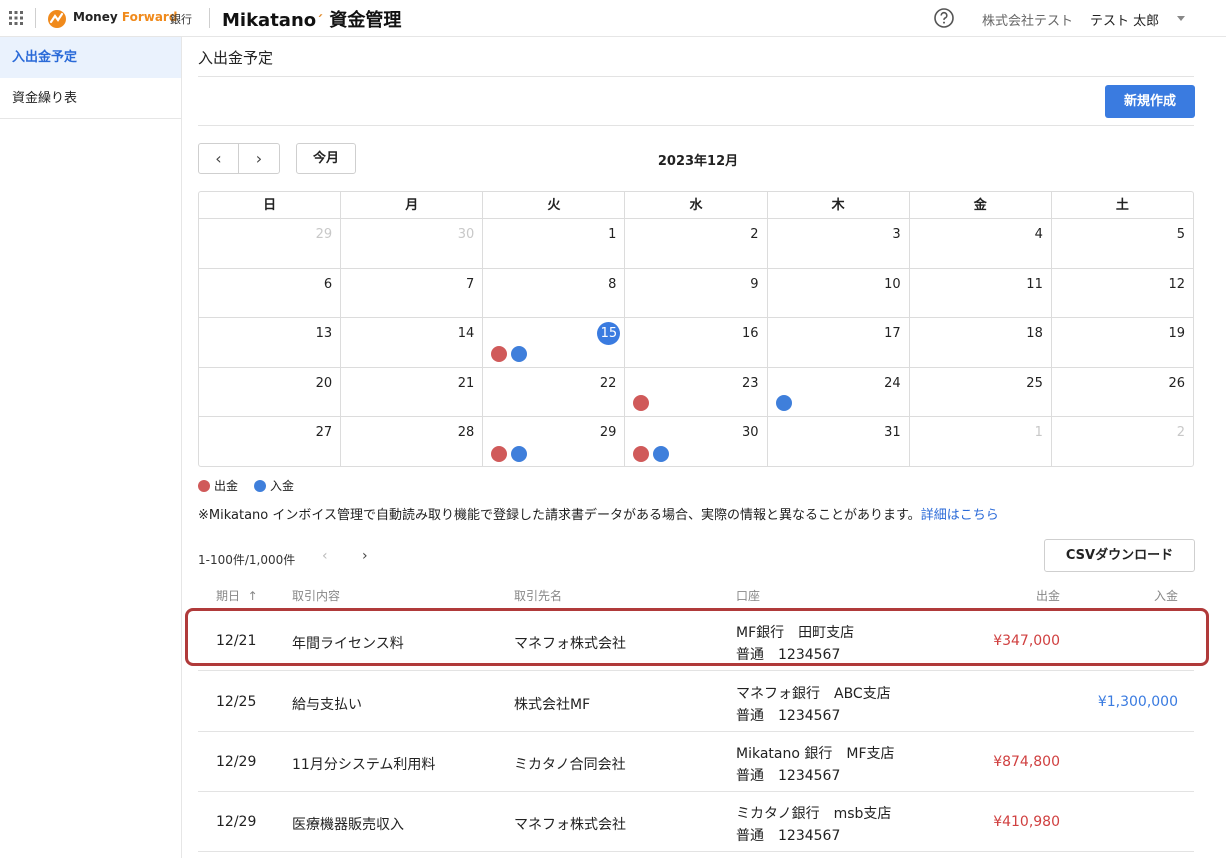  What do you see at coordinates (554, 293) in the screenshot?
I see `calendar-day: 8` at bounding box center [554, 293].